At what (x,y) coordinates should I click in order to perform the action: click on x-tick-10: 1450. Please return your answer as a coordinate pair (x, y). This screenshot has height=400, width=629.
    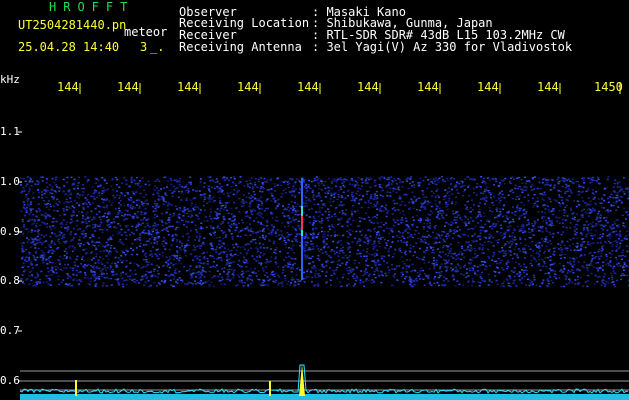
    Looking at the image, I should click on (608, 87).